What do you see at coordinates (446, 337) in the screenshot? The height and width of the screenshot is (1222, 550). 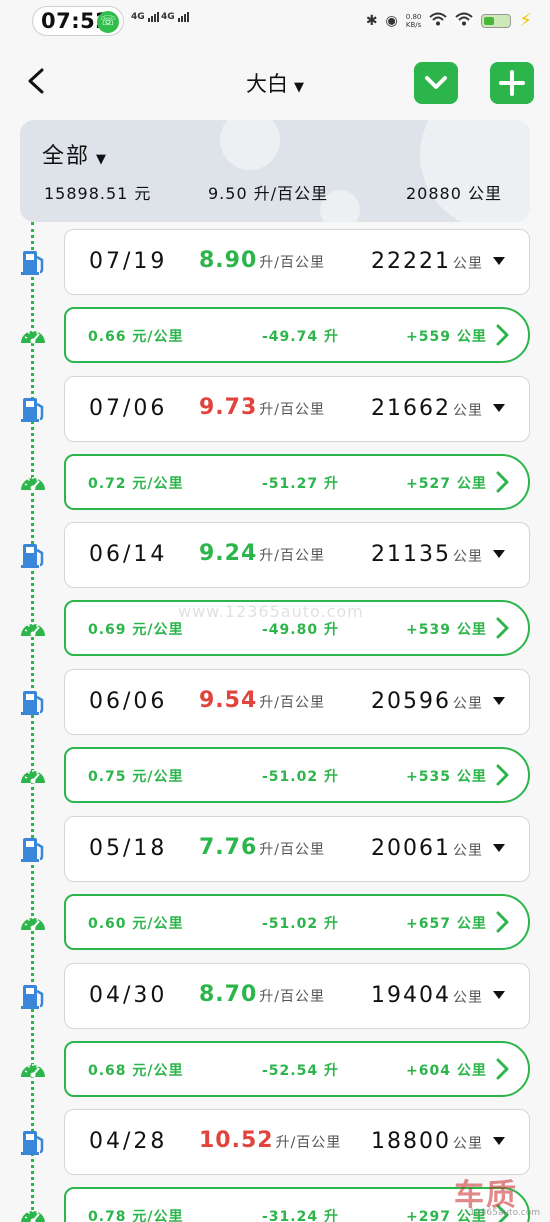 I see `trip-distance: +559 公里` at bounding box center [446, 337].